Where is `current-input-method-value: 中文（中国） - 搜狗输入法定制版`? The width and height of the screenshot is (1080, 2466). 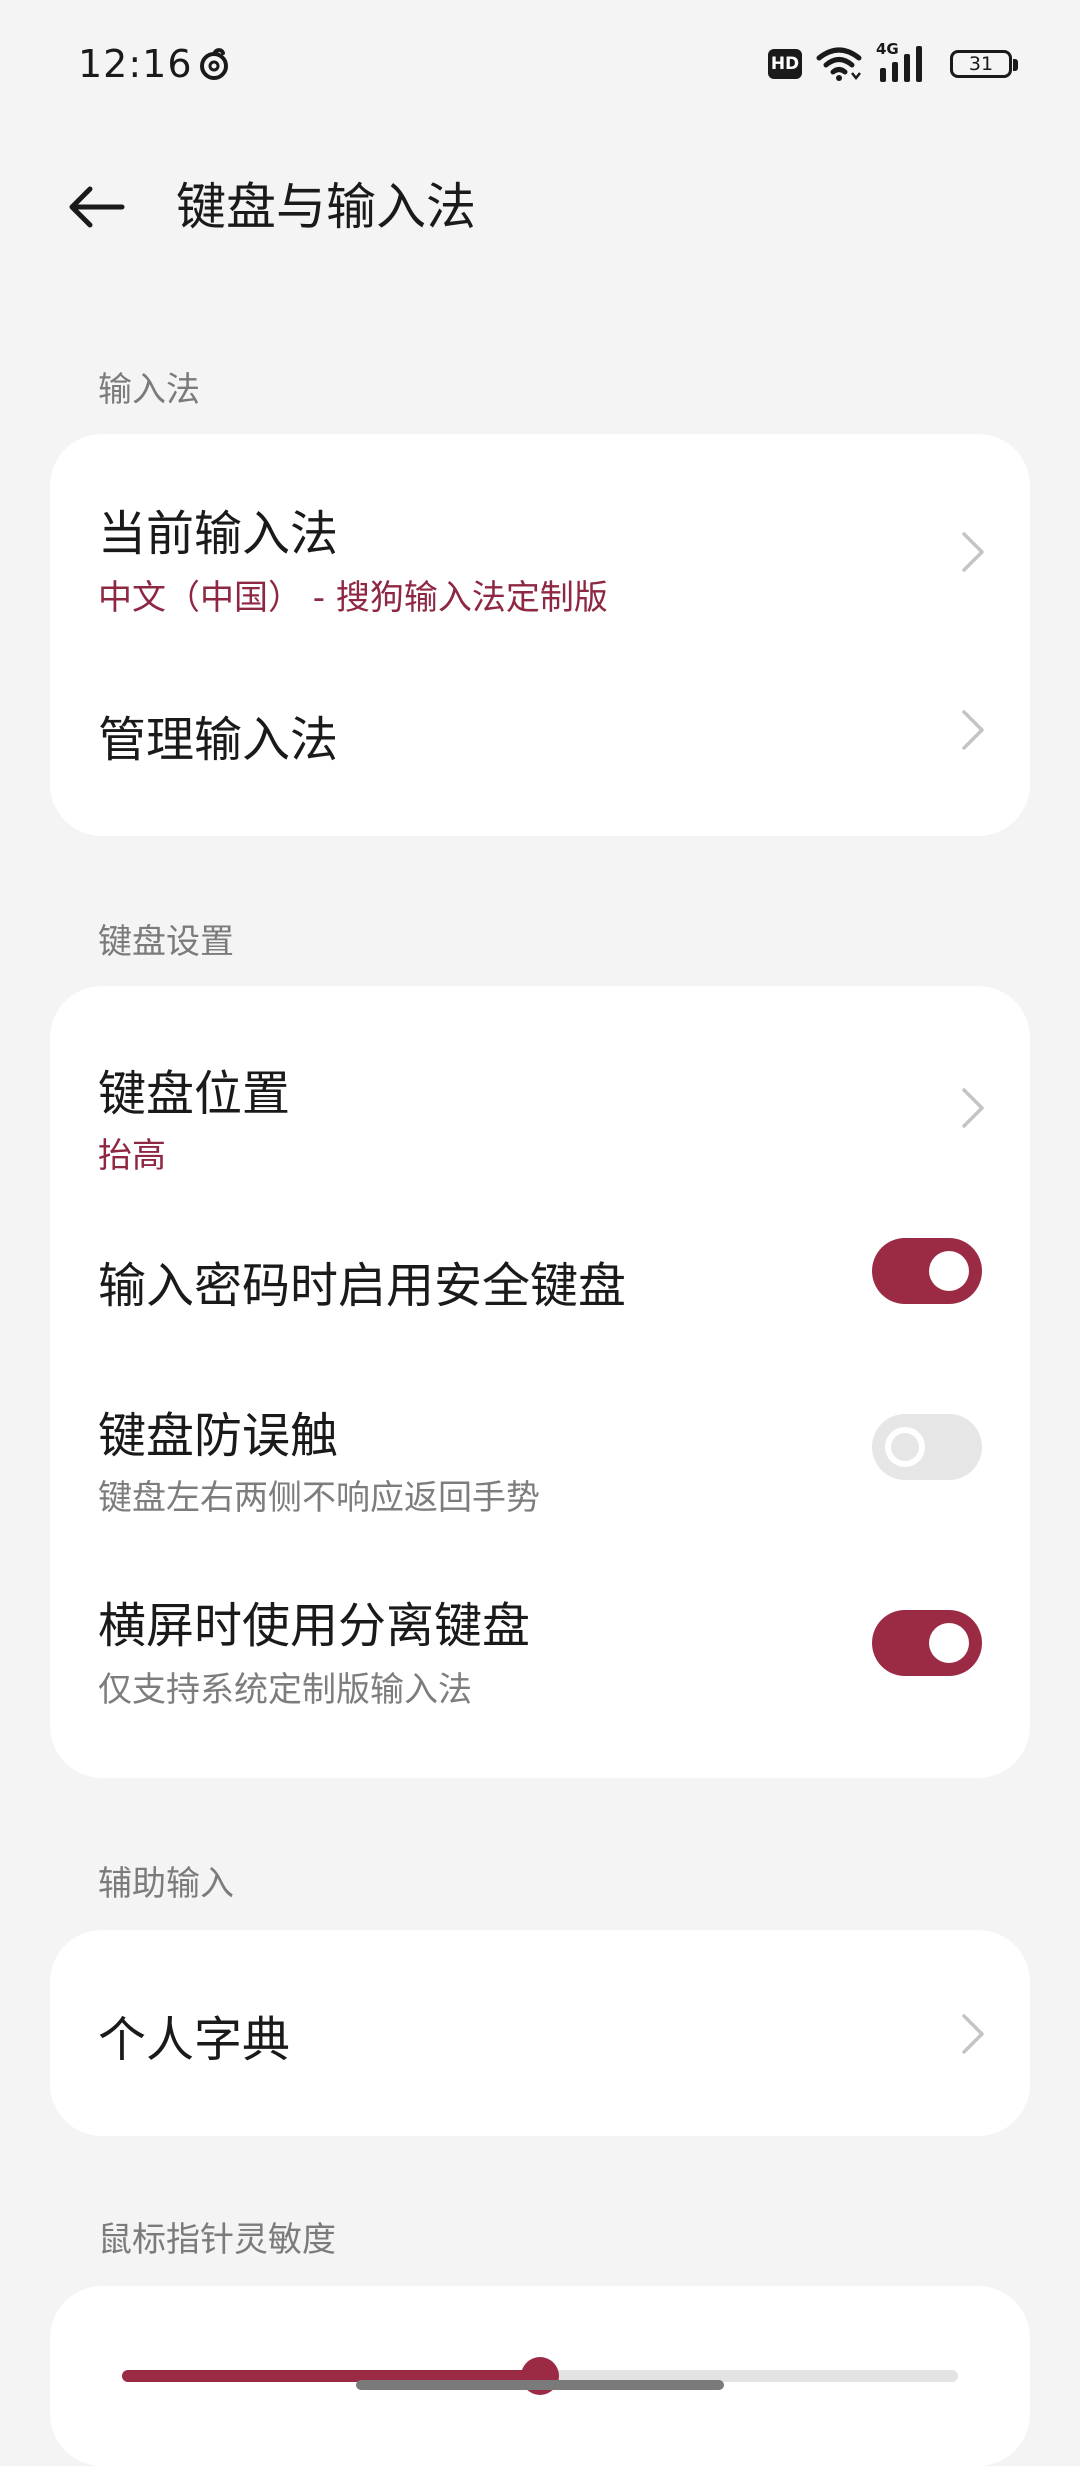 current-input-method-value: 中文（中国） - 搜狗输入法定制版 is located at coordinates (353, 598).